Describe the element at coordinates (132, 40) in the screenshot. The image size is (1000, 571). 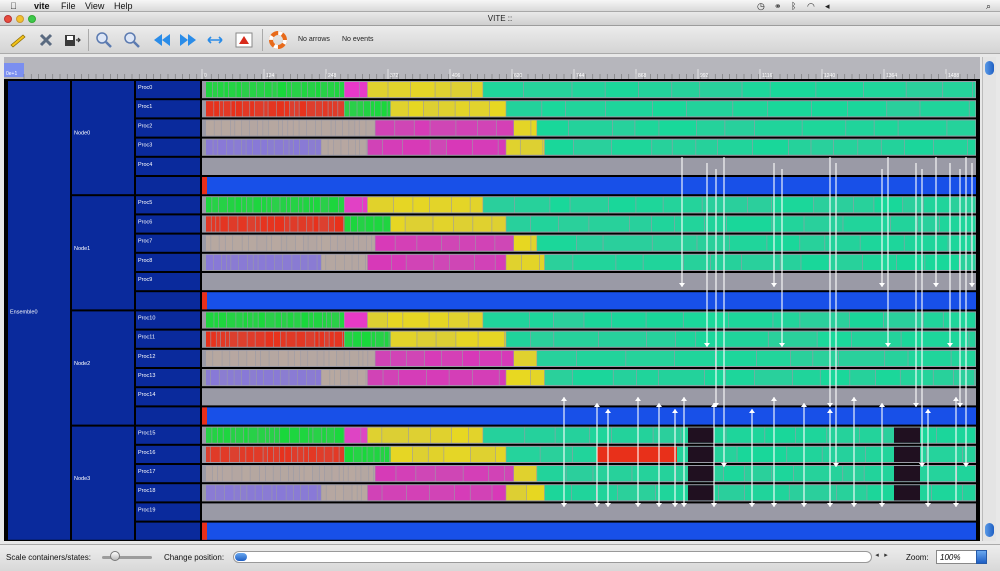
I see `zoom-out-button` at that location.